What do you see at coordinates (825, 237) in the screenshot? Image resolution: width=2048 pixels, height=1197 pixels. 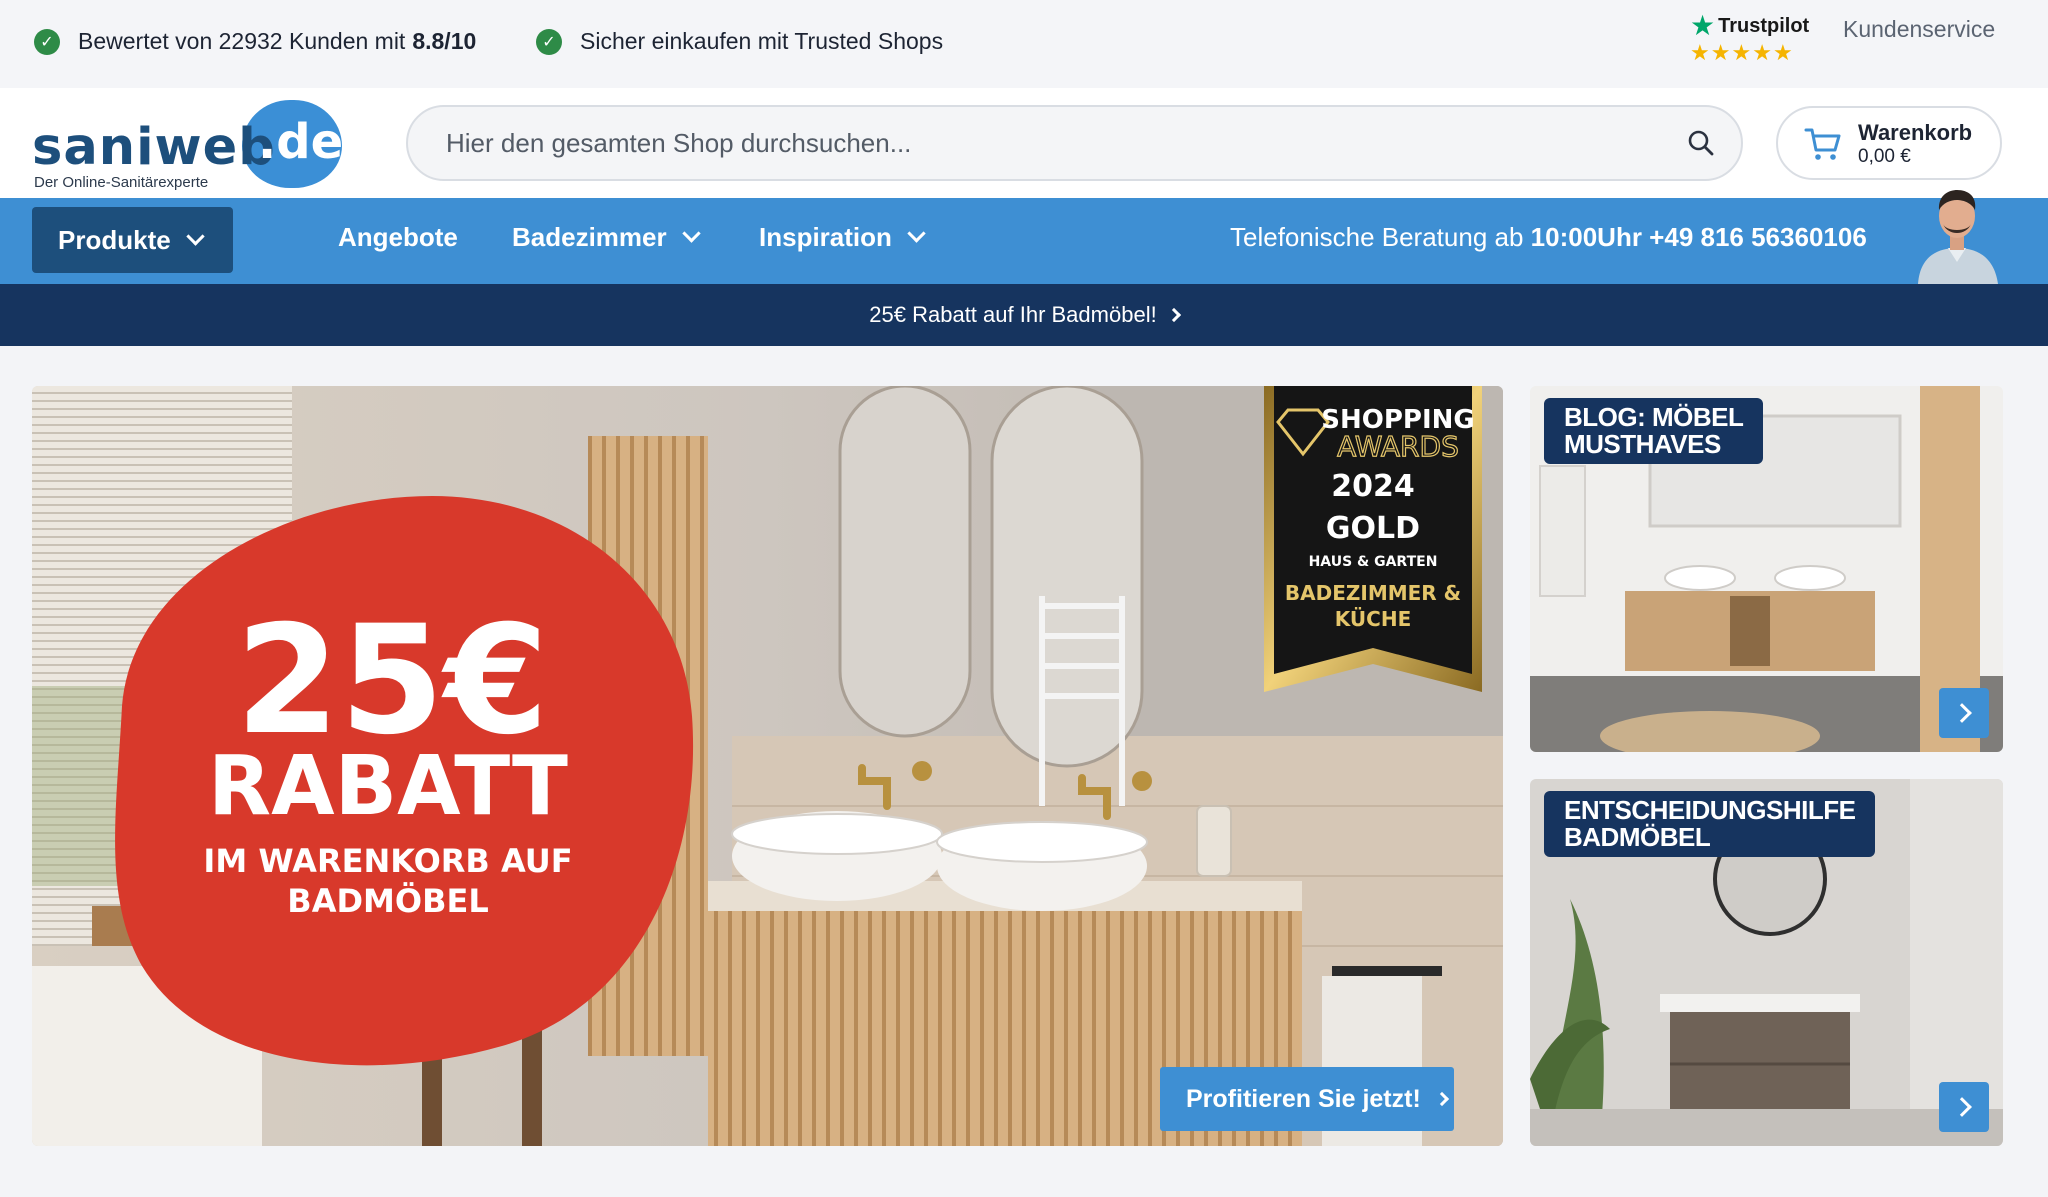 I see `nav-item-label: Inspiration` at bounding box center [825, 237].